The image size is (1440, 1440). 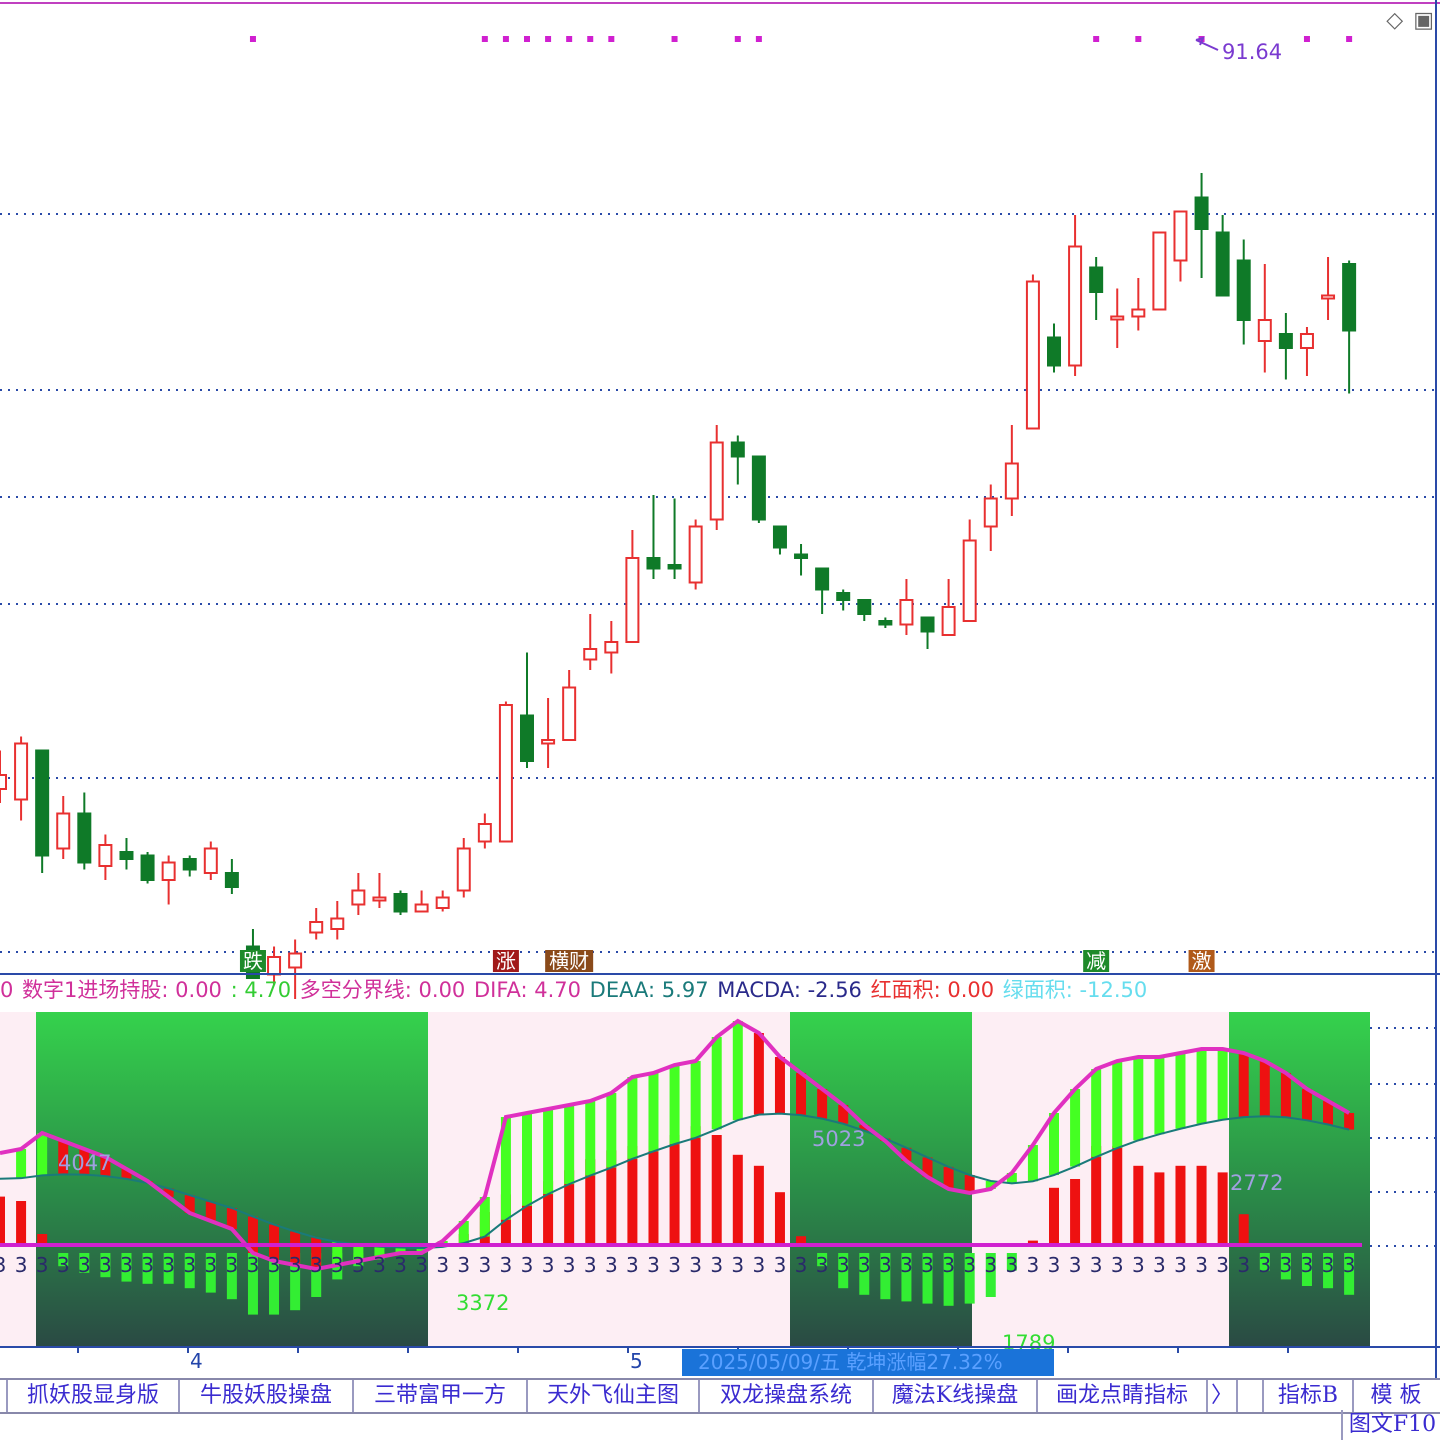 What do you see at coordinates (94, 1396) in the screenshot?
I see `tab-zhuayaogu: 抓妖股显身版` at bounding box center [94, 1396].